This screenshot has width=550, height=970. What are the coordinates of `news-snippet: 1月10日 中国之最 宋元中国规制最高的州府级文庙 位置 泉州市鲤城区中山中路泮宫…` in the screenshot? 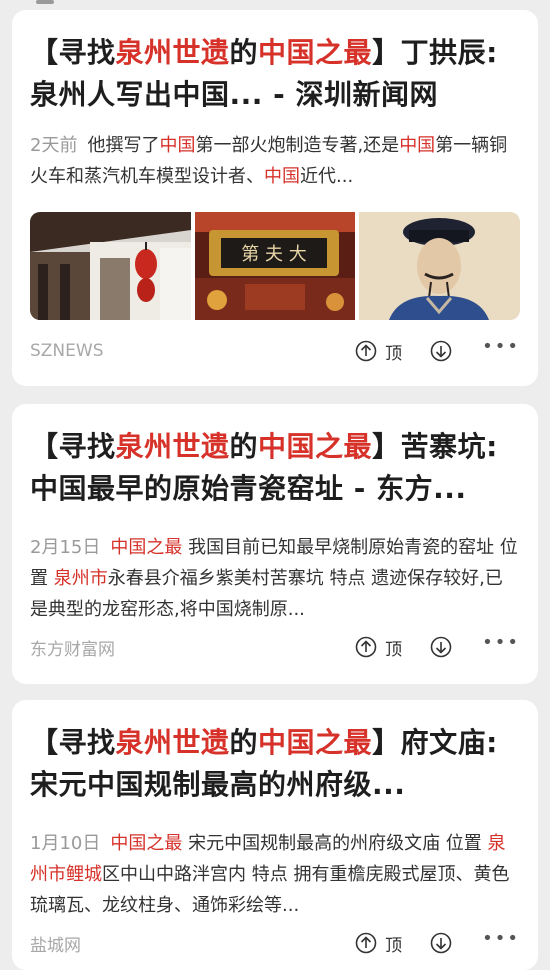 It's located at (275, 874).